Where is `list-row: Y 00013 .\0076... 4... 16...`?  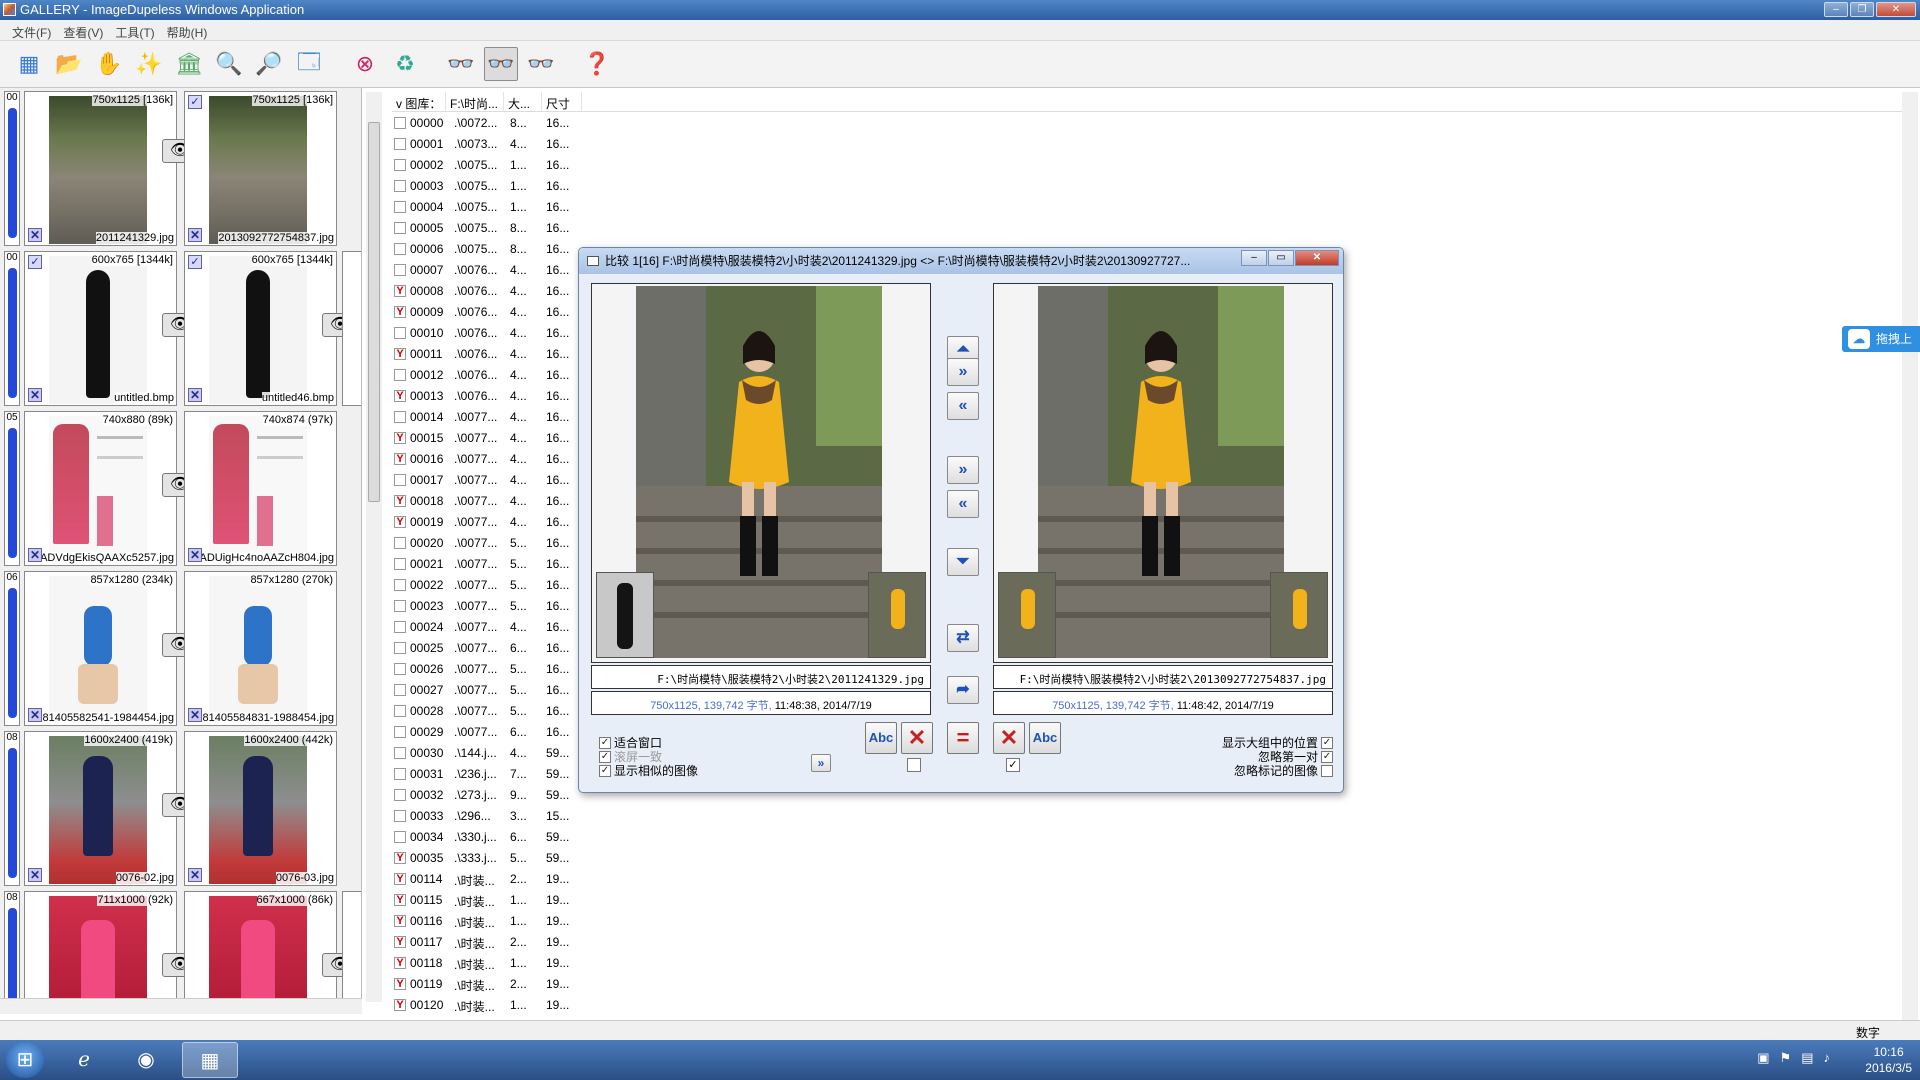
list-row: Y 00013 .\0076... 4... 16... is located at coordinates (492, 396).